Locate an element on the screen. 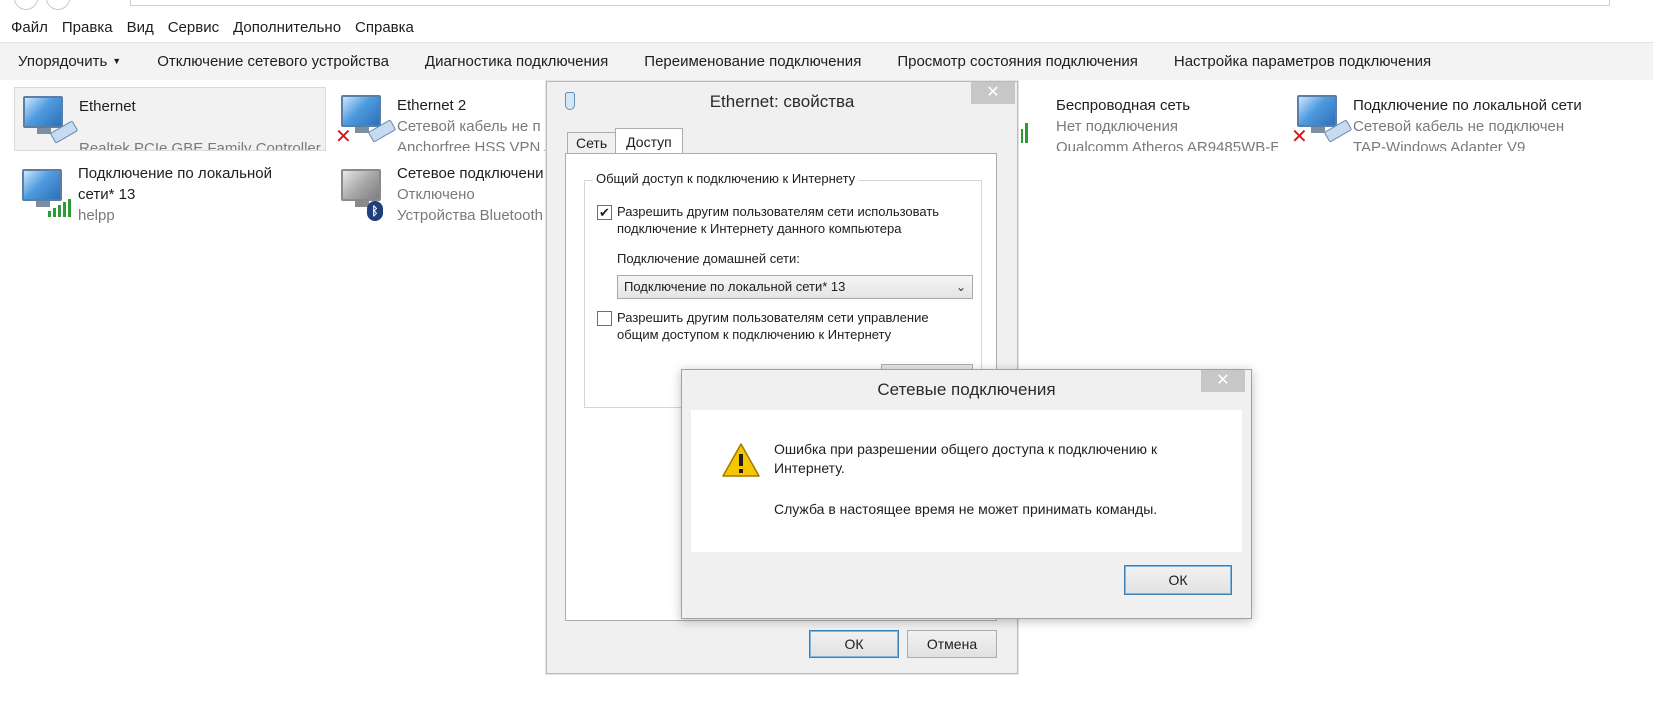 The image size is (1653, 712). tab-network: Сеть is located at coordinates (592, 143).